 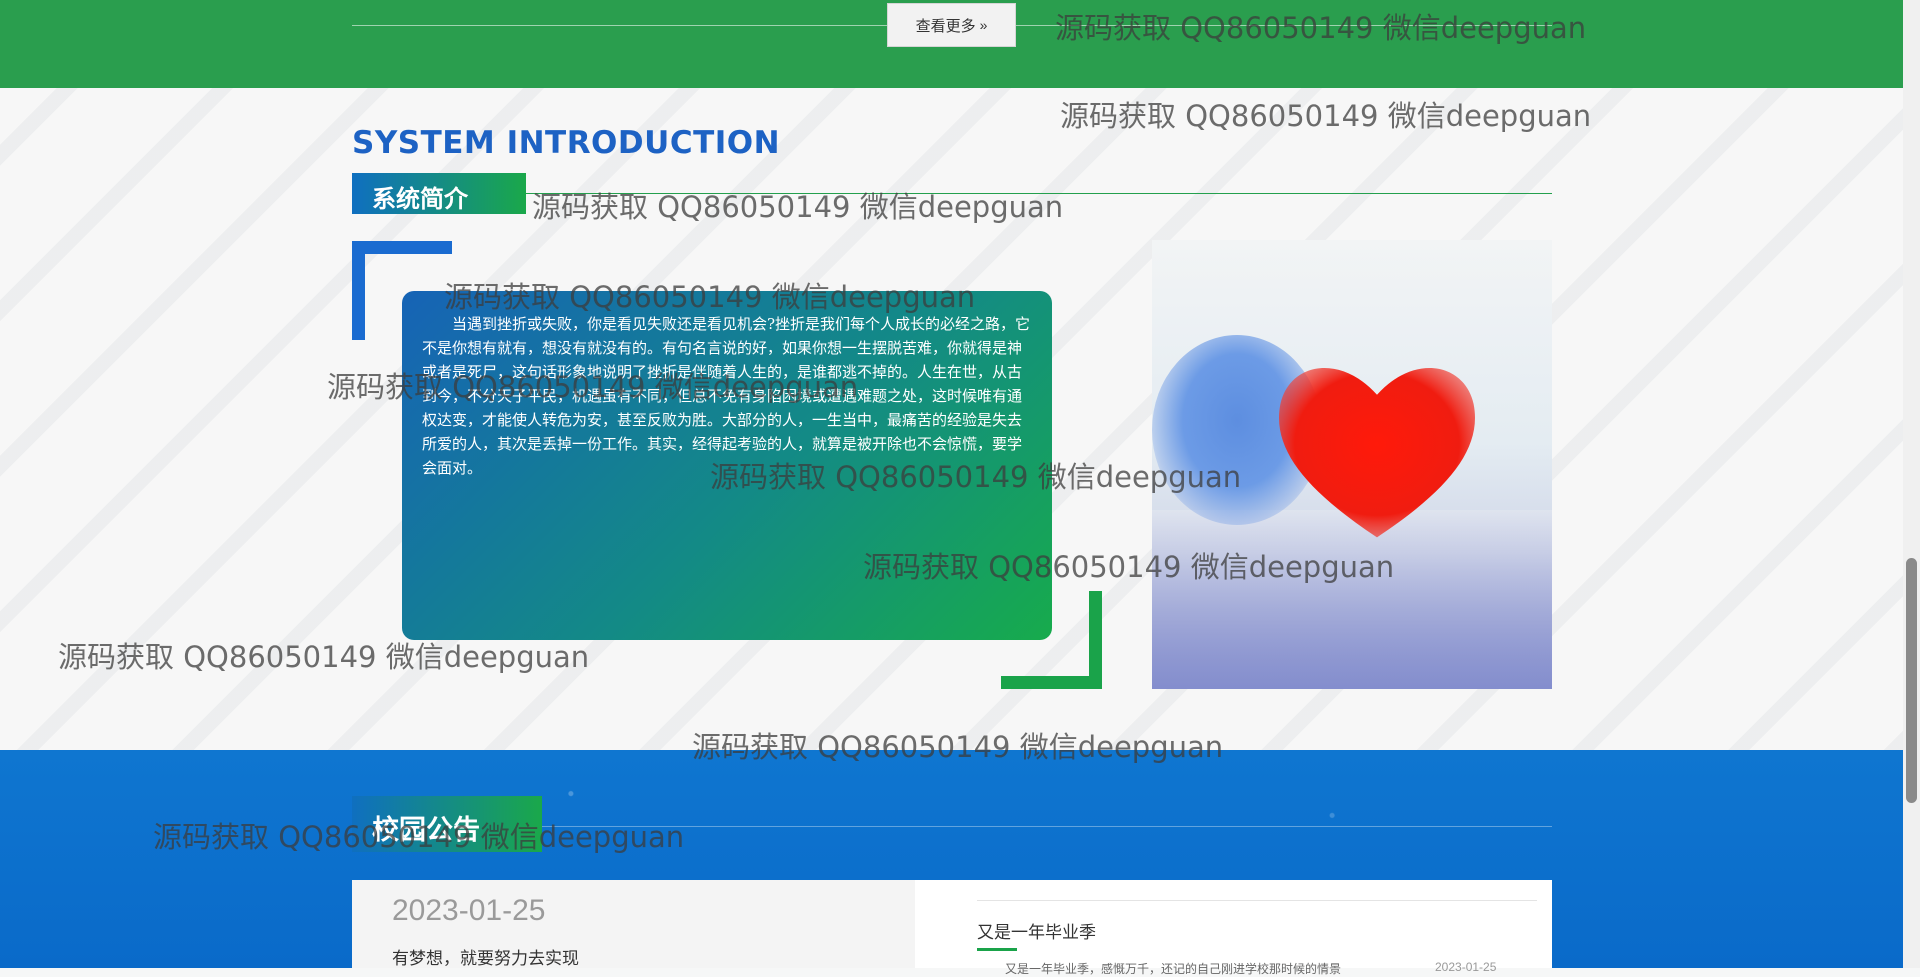 I want to click on corner-decoration-top-left-vertical, so click(x=358, y=290).